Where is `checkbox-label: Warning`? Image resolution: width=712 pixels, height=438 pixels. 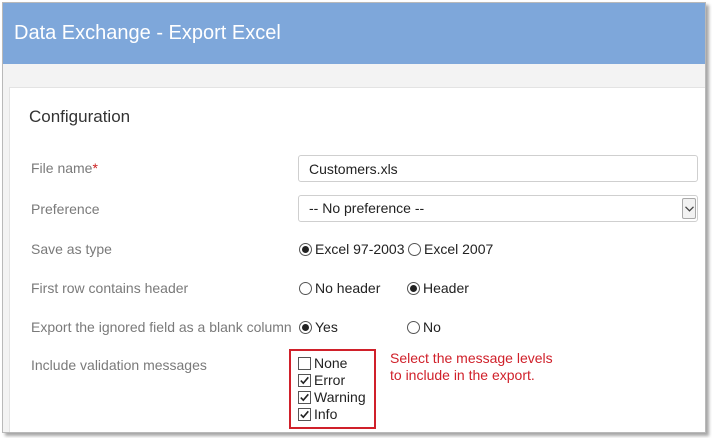 checkbox-label: Warning is located at coordinates (340, 397).